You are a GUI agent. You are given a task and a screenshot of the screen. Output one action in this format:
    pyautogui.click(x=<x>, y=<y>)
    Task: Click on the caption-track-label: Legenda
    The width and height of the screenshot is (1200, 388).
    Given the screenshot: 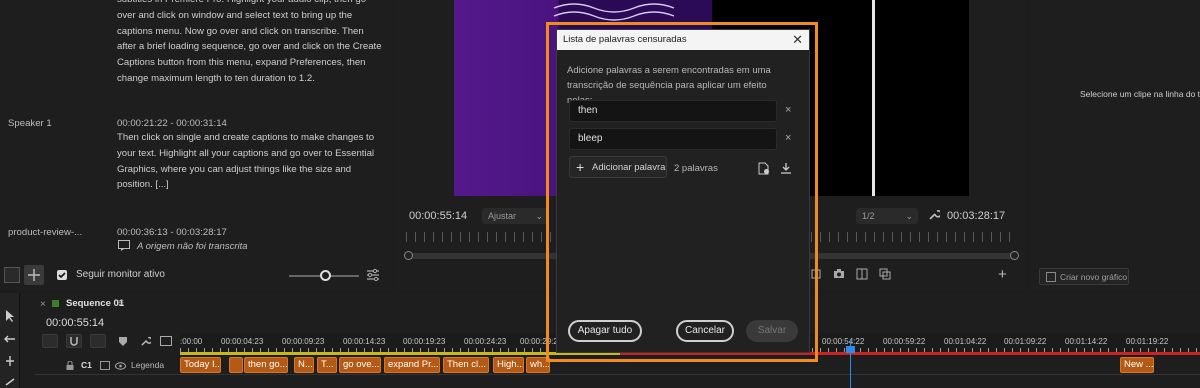 What is the action you would take?
    pyautogui.click(x=148, y=365)
    